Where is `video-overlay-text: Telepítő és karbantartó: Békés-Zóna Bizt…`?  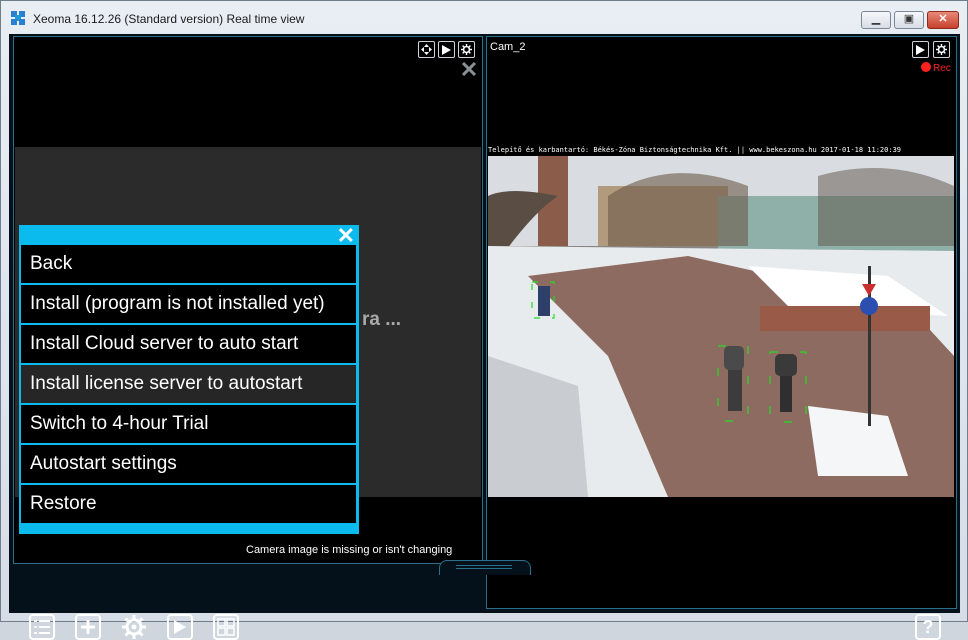 video-overlay-text: Telepítő és karbantartó: Békés-Zóna Bizt… is located at coordinates (695, 150).